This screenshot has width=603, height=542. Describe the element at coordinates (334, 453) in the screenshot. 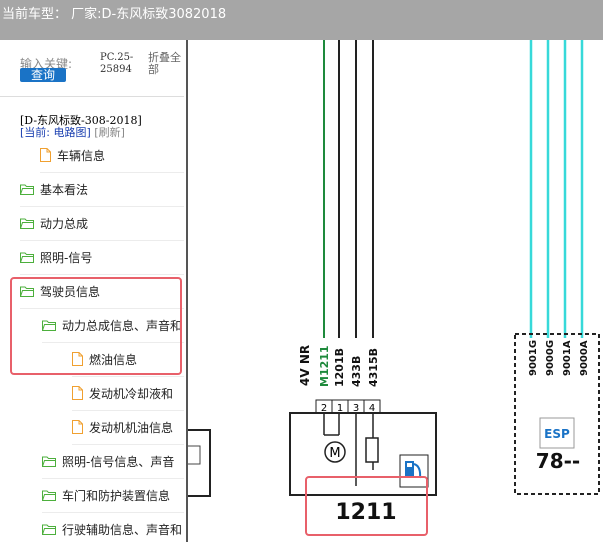

I see `motor-label: M` at that location.